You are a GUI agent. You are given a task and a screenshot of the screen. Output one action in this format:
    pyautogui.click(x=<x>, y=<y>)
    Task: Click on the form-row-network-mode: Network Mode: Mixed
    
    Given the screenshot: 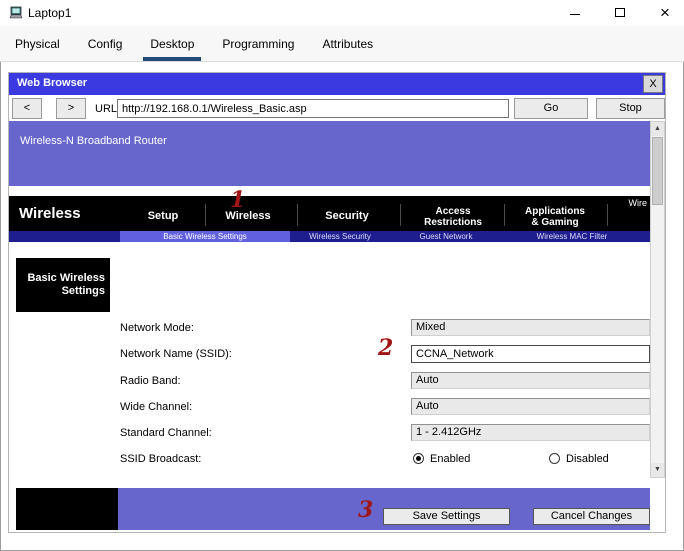 What is the action you would take?
    pyautogui.click(x=329, y=328)
    